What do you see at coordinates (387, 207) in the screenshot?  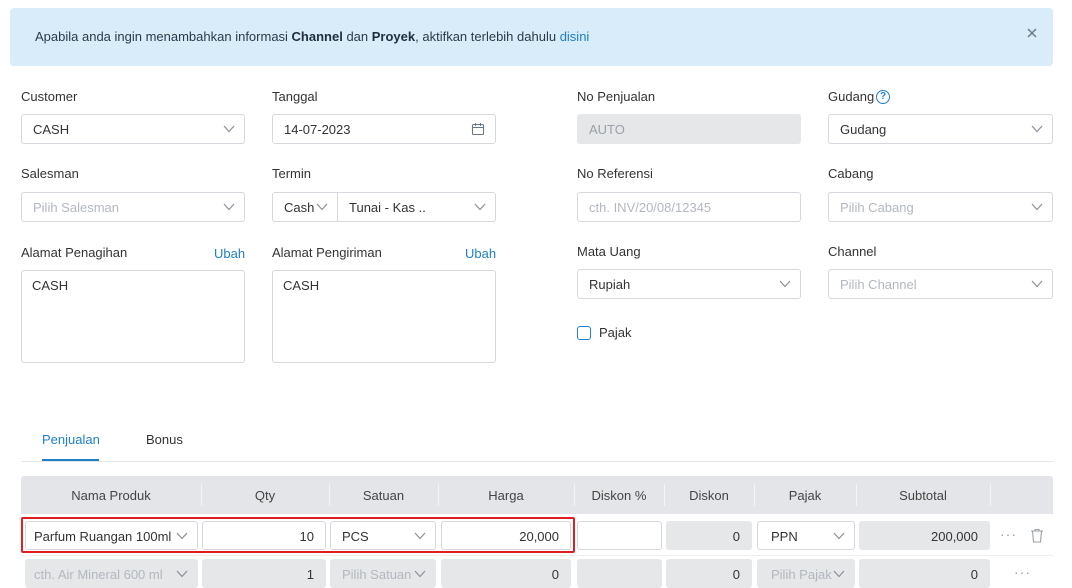 I see `termin-value: Tunai - Kas ..` at bounding box center [387, 207].